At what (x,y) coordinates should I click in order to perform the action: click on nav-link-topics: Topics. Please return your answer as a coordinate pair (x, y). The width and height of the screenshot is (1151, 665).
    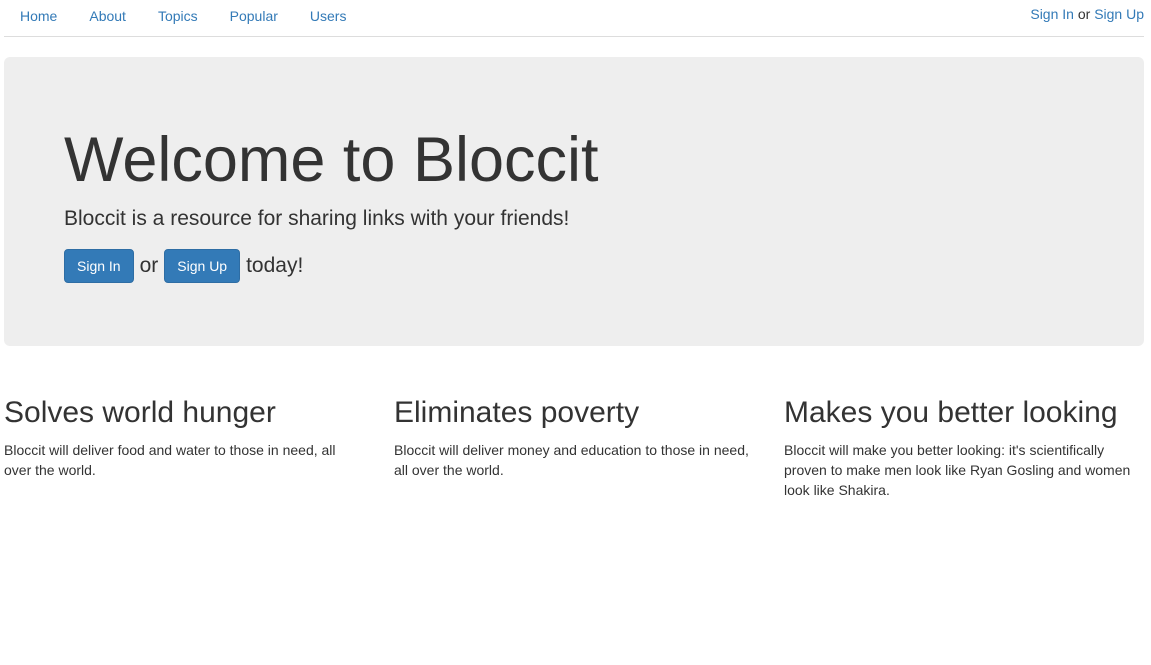
    Looking at the image, I should click on (178, 18).